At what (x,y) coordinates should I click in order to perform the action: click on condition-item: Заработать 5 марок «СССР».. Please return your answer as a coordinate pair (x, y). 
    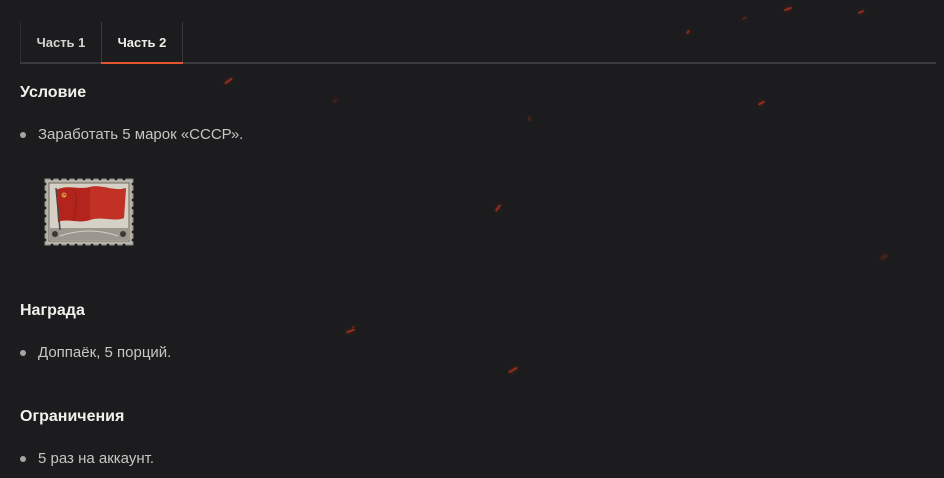
    Looking at the image, I should click on (131, 134).